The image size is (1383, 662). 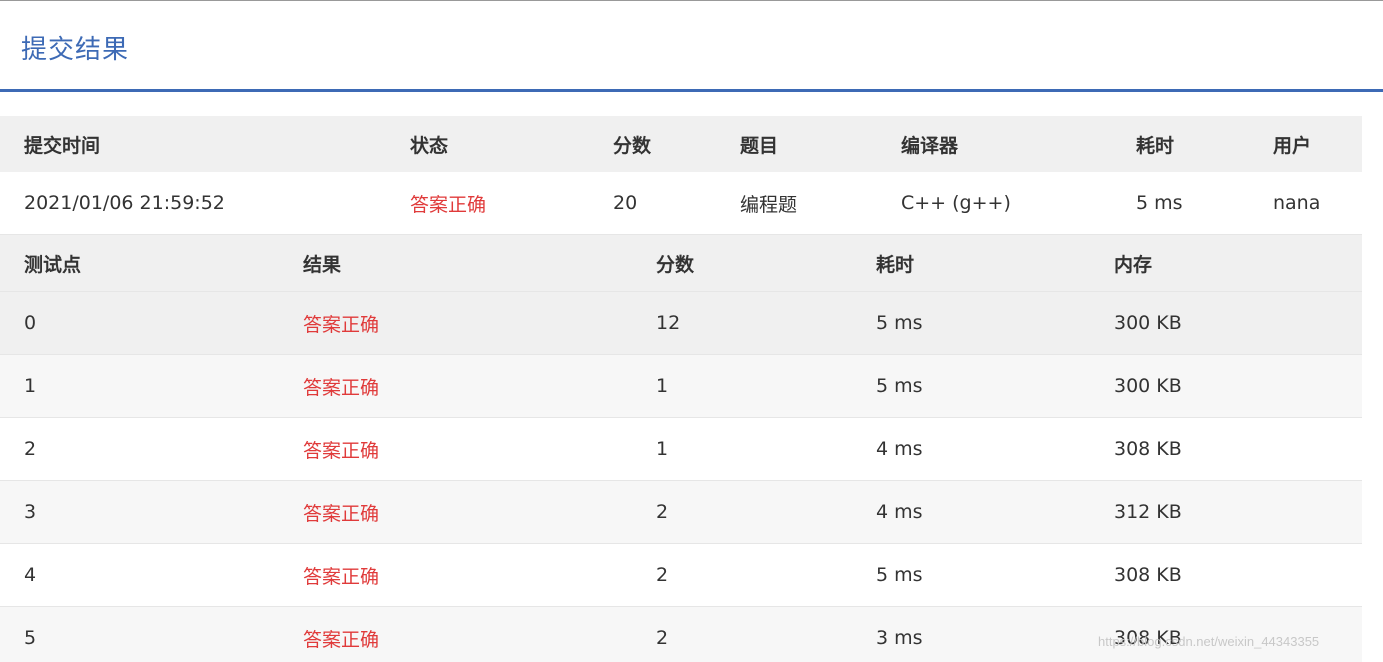 I want to click on col-header-case: 测试点, so click(x=53, y=264).